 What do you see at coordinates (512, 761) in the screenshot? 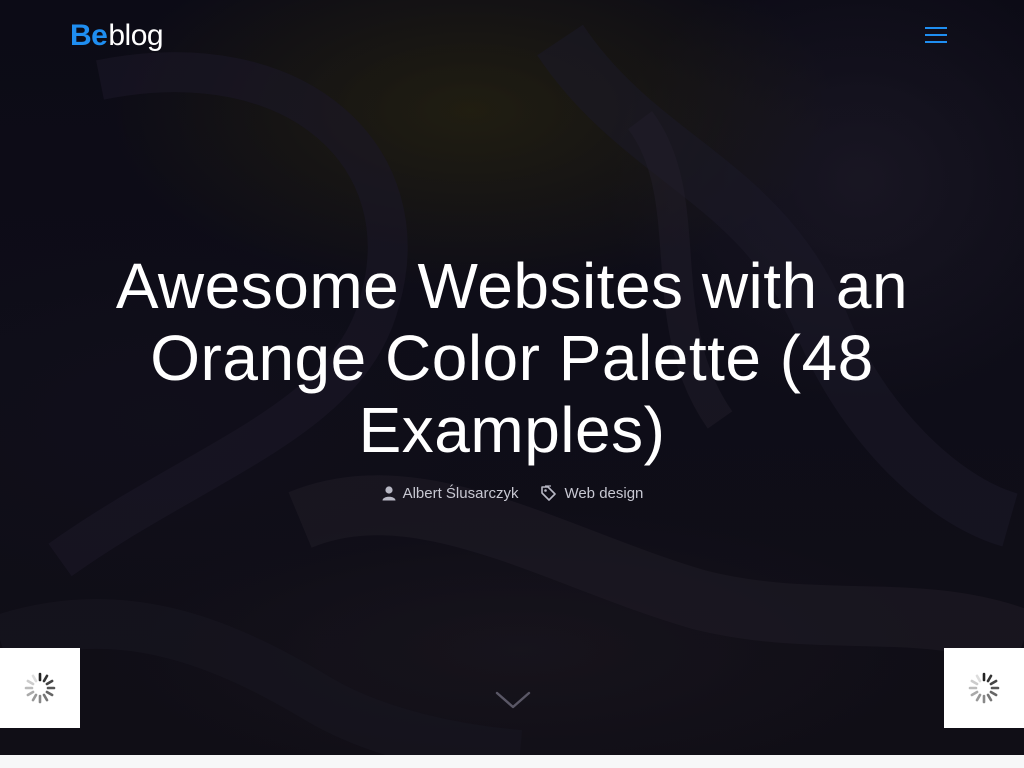
I see `content-start-strip` at bounding box center [512, 761].